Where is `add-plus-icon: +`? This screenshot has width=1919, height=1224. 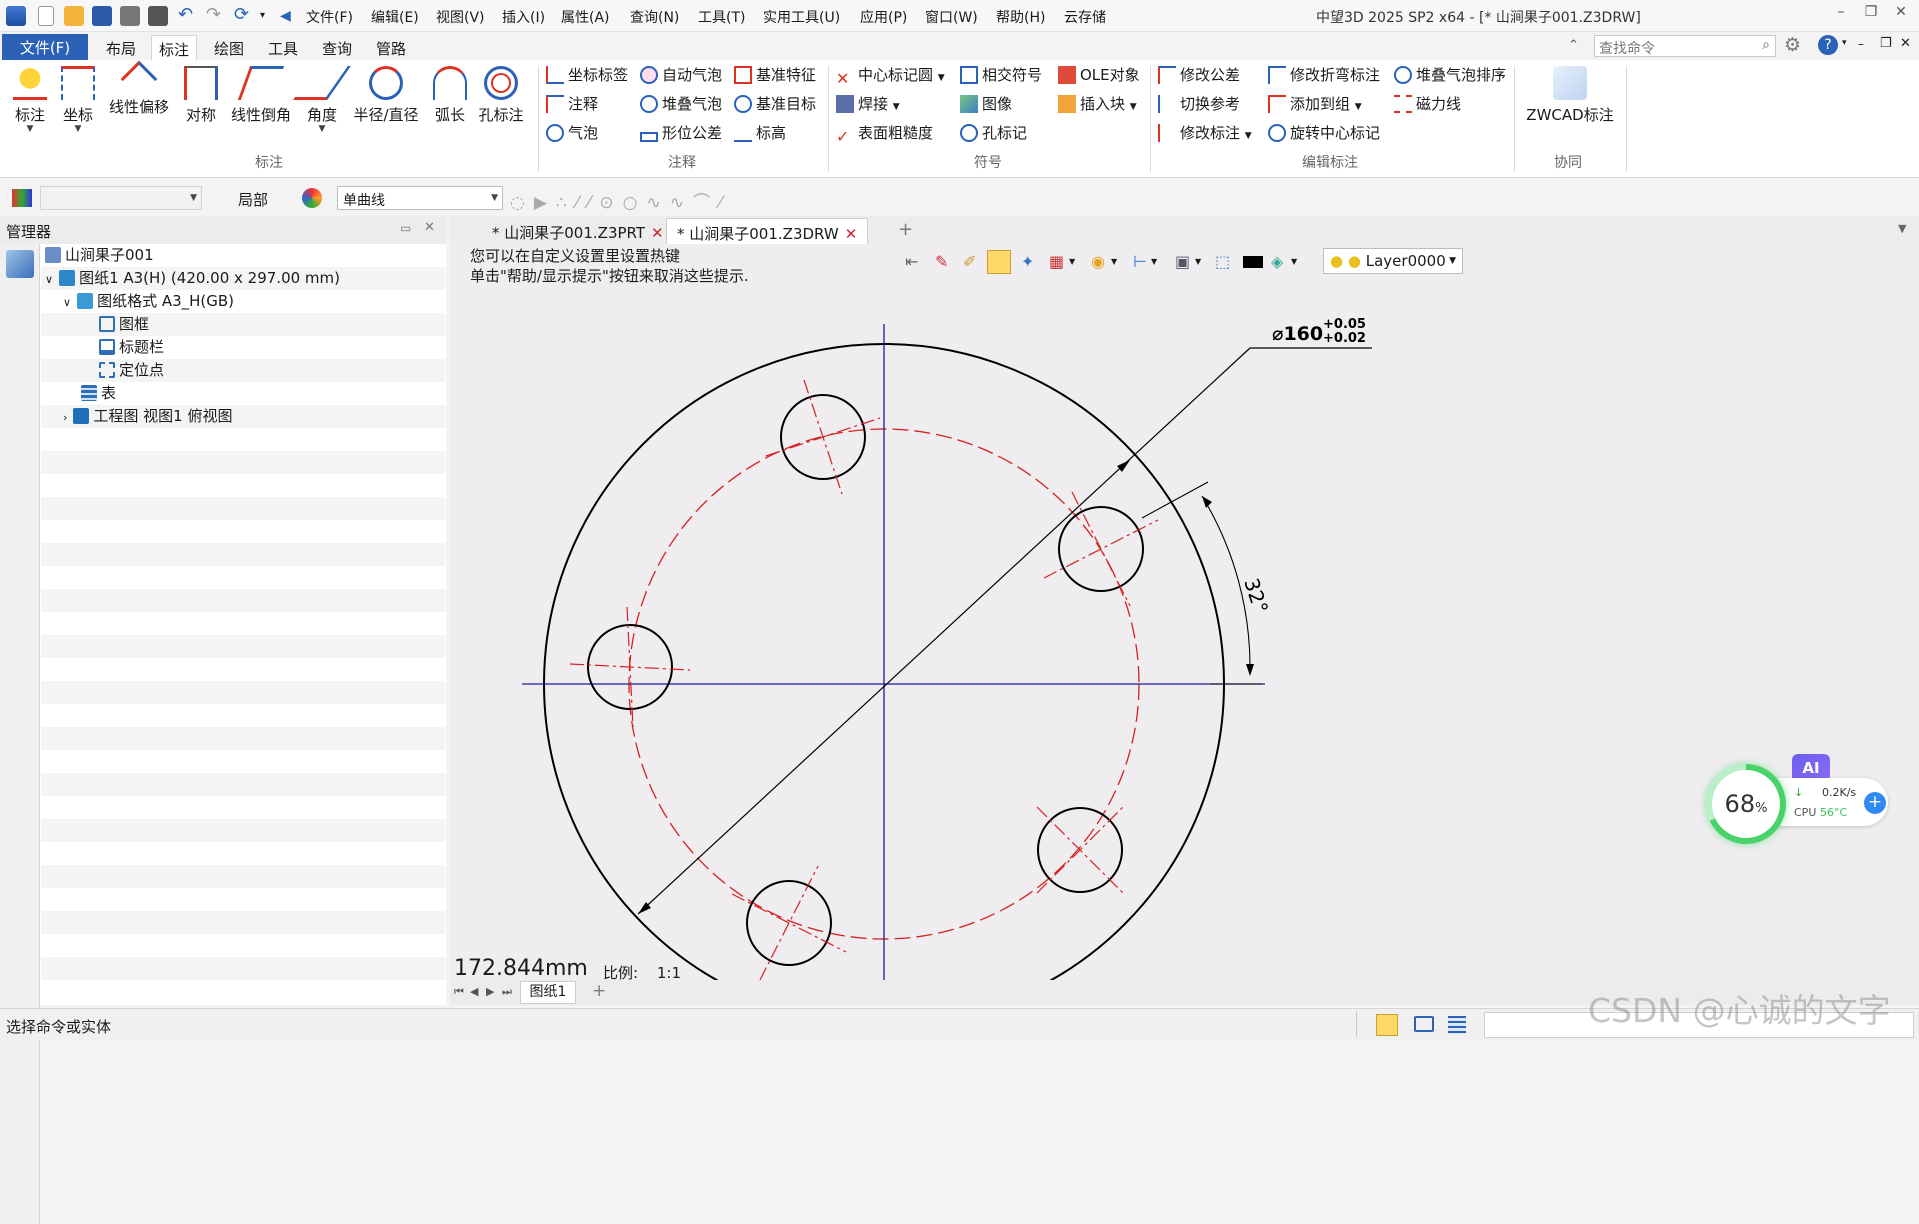
add-plus-icon: + is located at coordinates (1875, 803).